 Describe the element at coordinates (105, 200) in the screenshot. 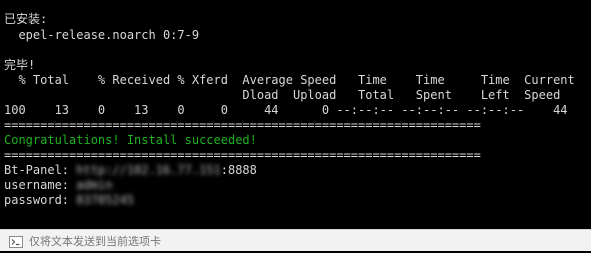

I see `password-blurred: 83705245` at that location.